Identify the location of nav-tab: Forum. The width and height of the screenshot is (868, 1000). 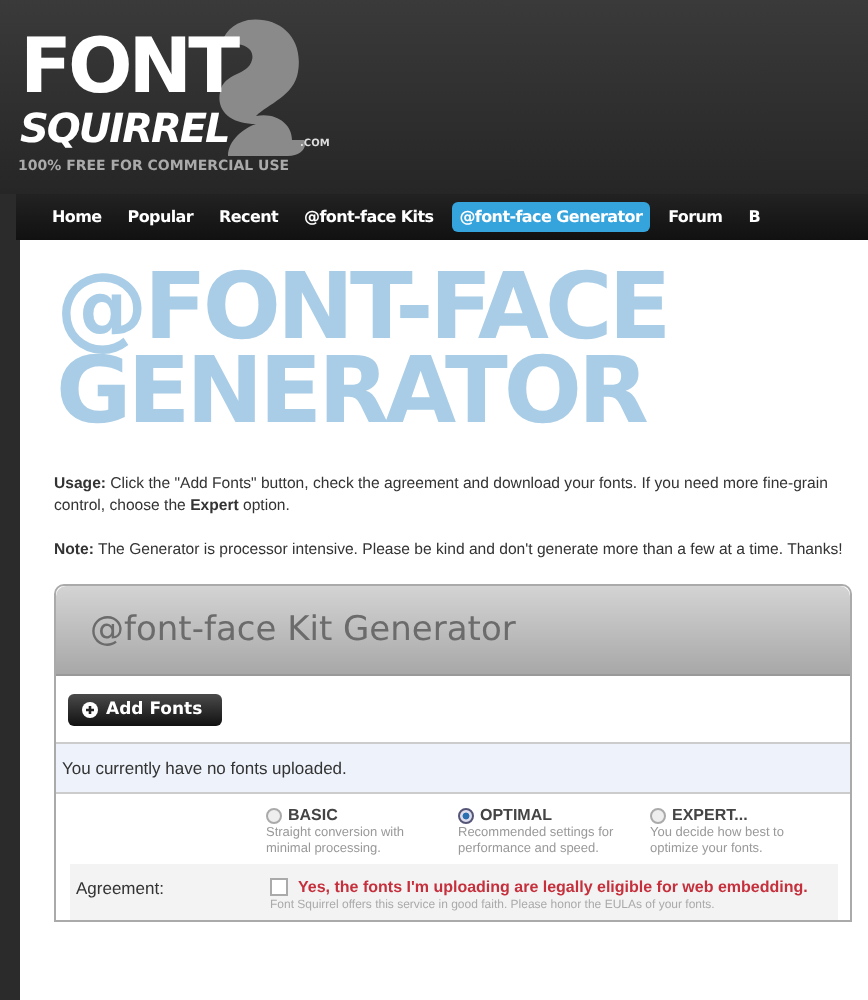
(695, 217).